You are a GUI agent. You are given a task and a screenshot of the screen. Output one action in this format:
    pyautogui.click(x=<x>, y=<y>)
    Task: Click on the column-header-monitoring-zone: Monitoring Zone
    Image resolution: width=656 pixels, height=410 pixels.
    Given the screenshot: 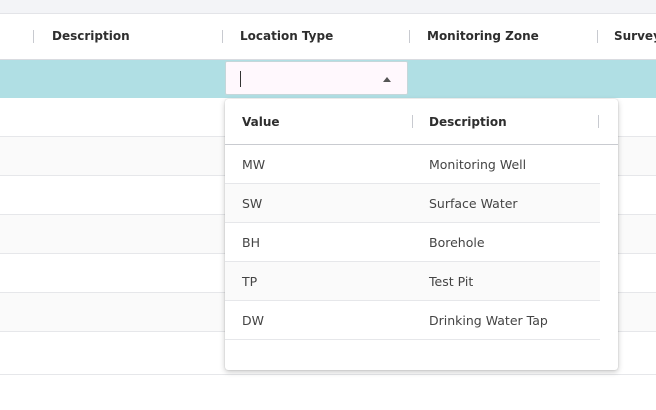 What is the action you would take?
    pyautogui.click(x=483, y=36)
    